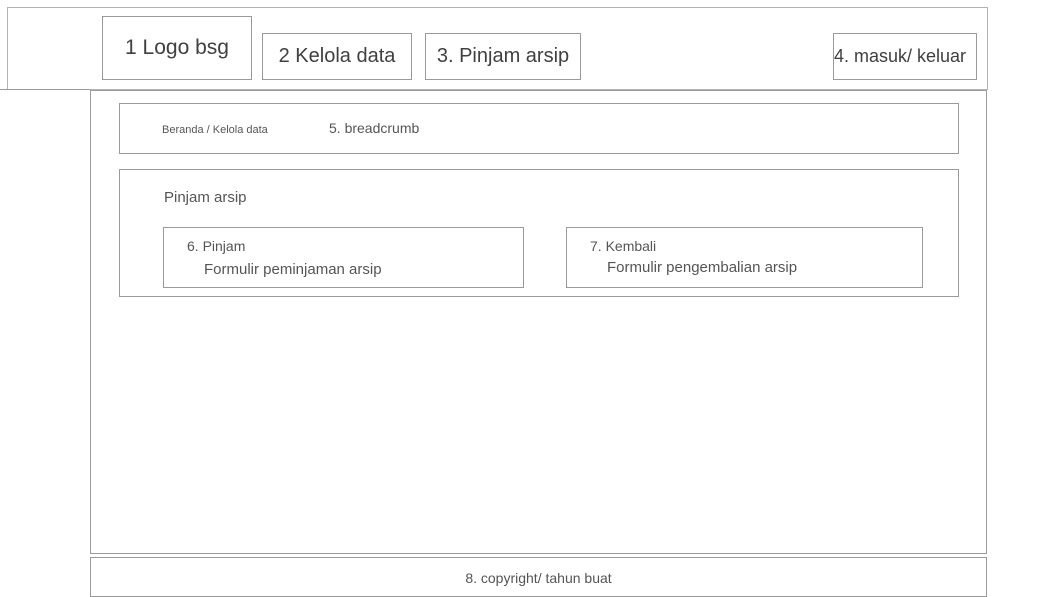 This screenshot has width=1060, height=597. I want to click on logo: 1 Logo bsg, so click(177, 48).